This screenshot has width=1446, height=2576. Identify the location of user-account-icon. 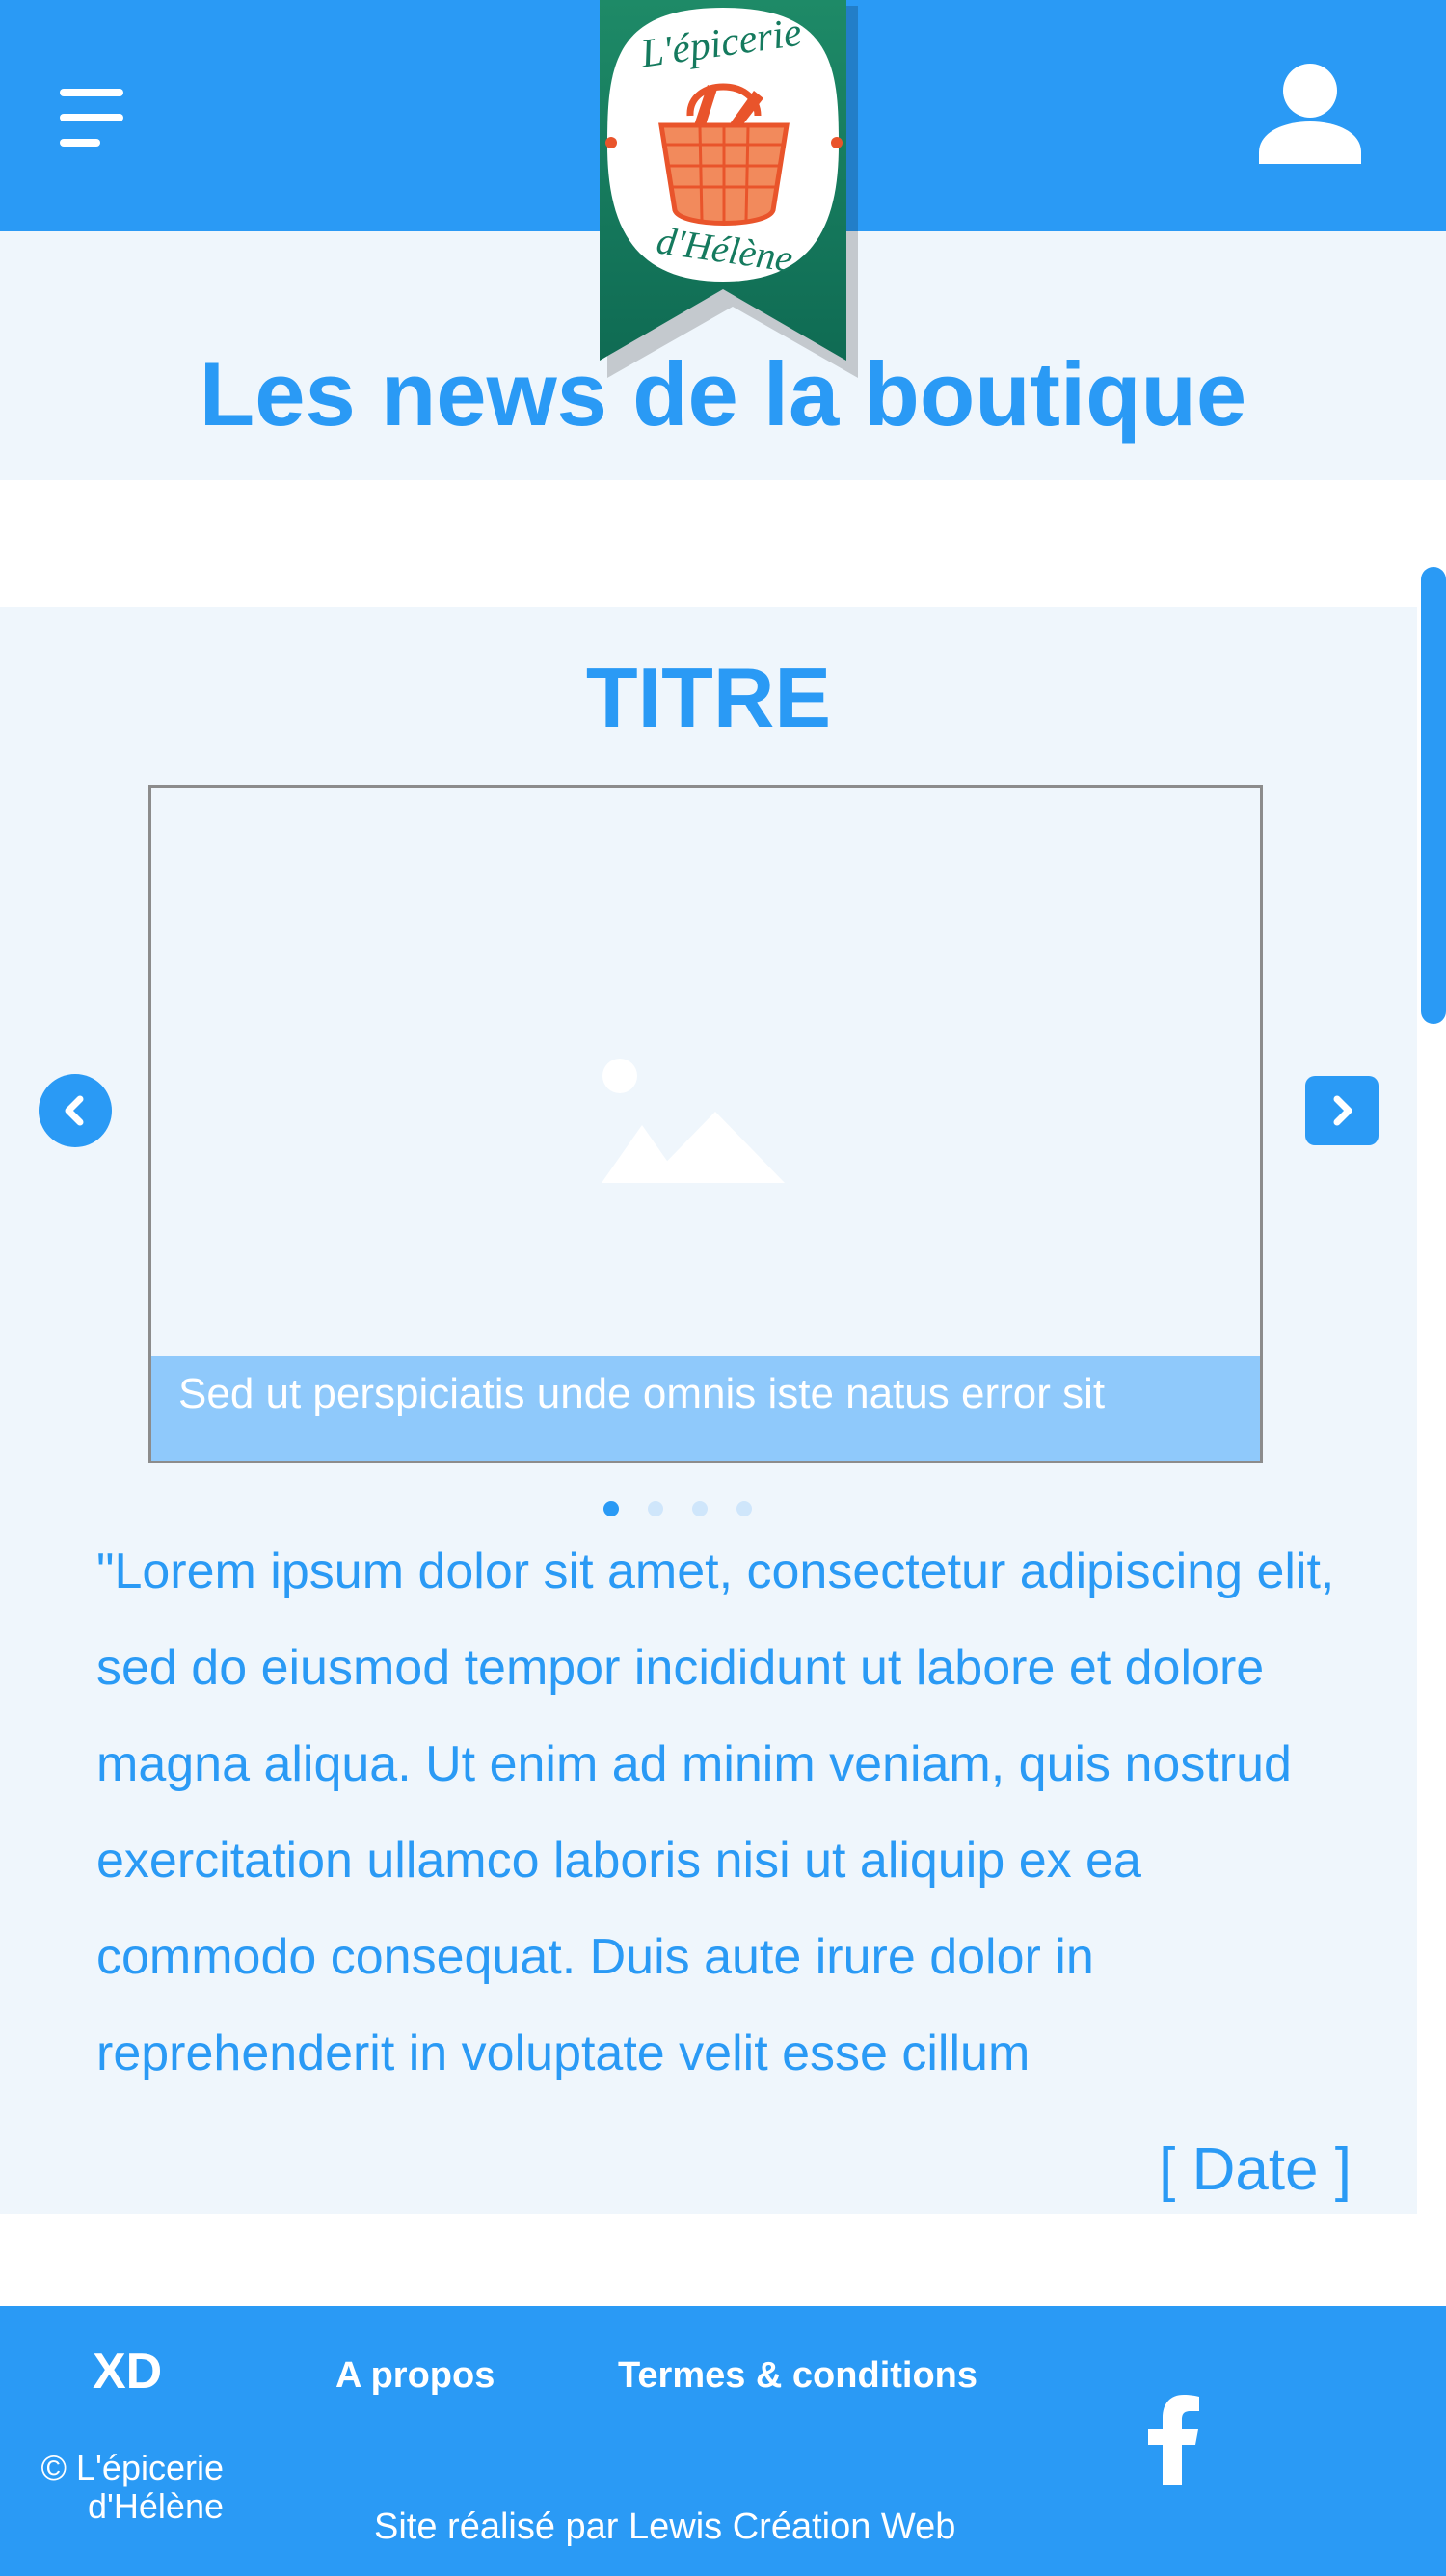
(1310, 114).